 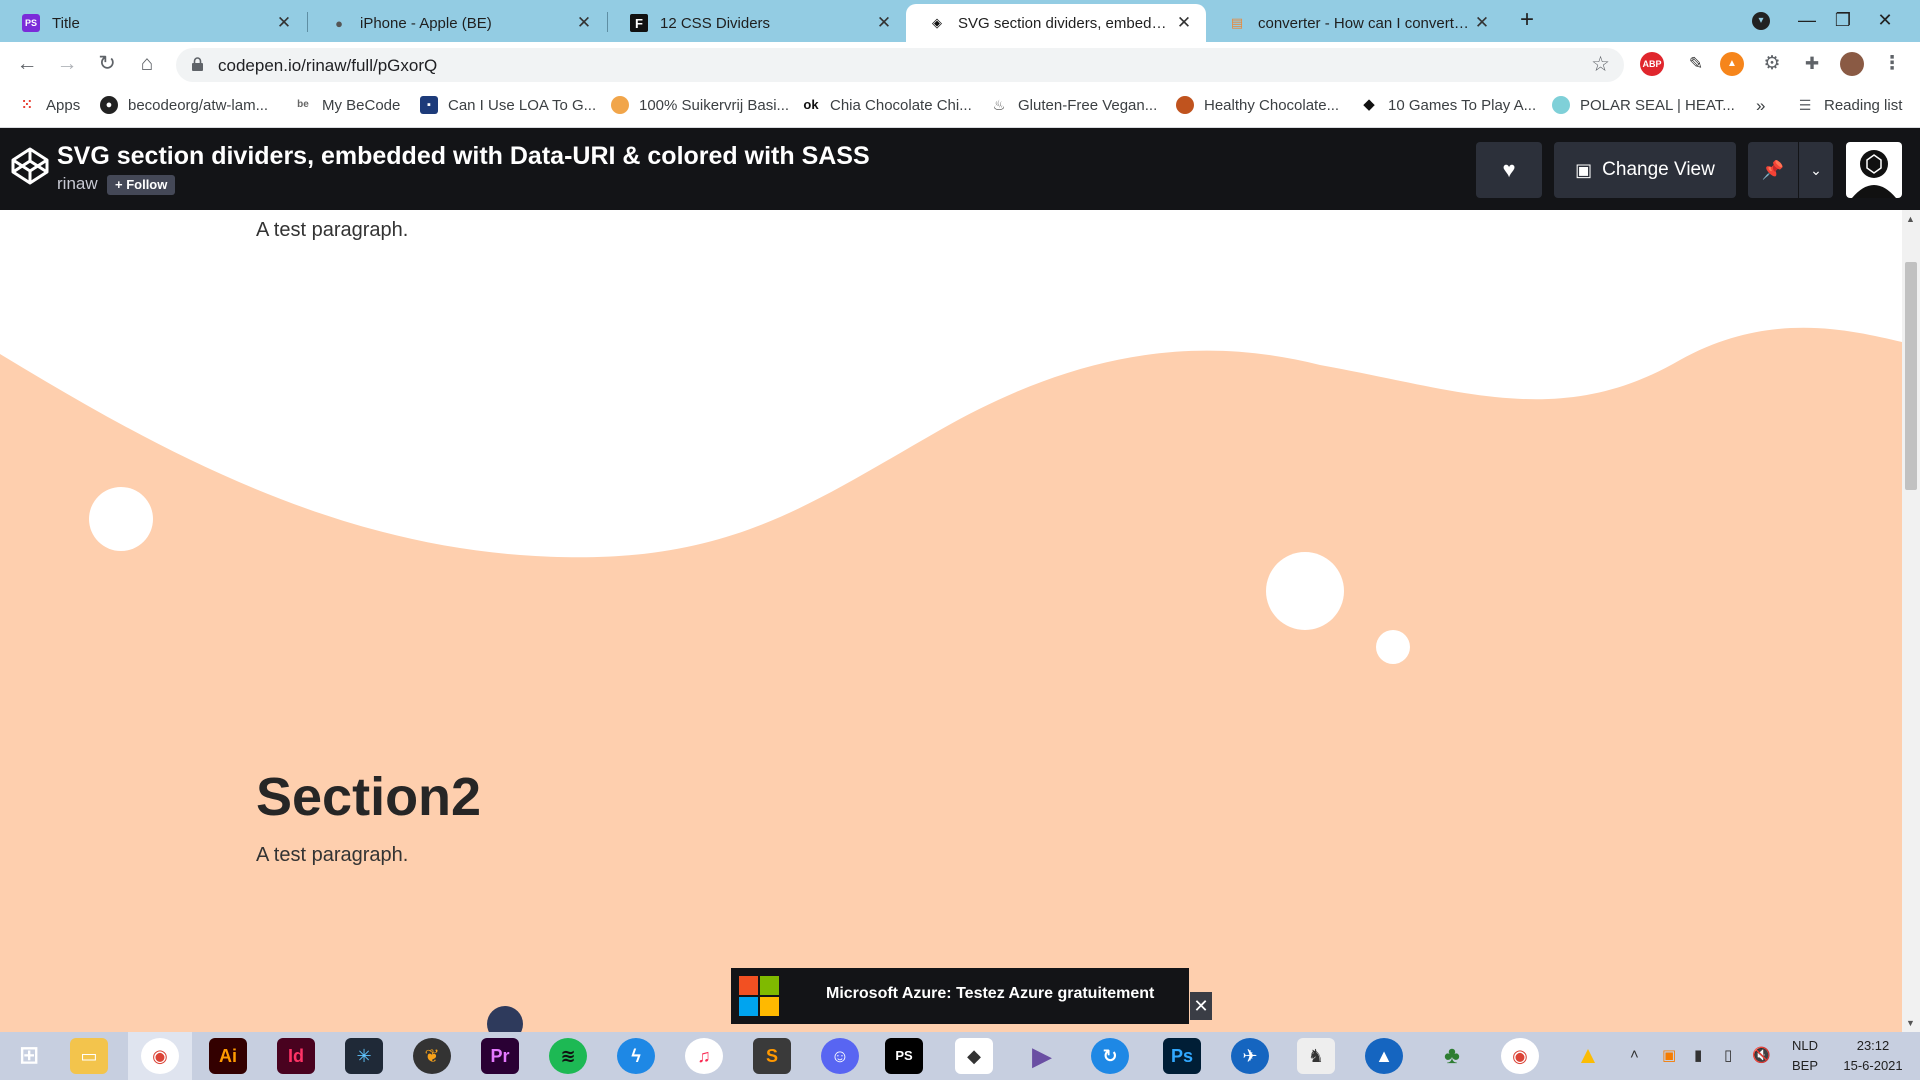 I want to click on network-app-icon: ✈, so click(x=1250, y=1056).